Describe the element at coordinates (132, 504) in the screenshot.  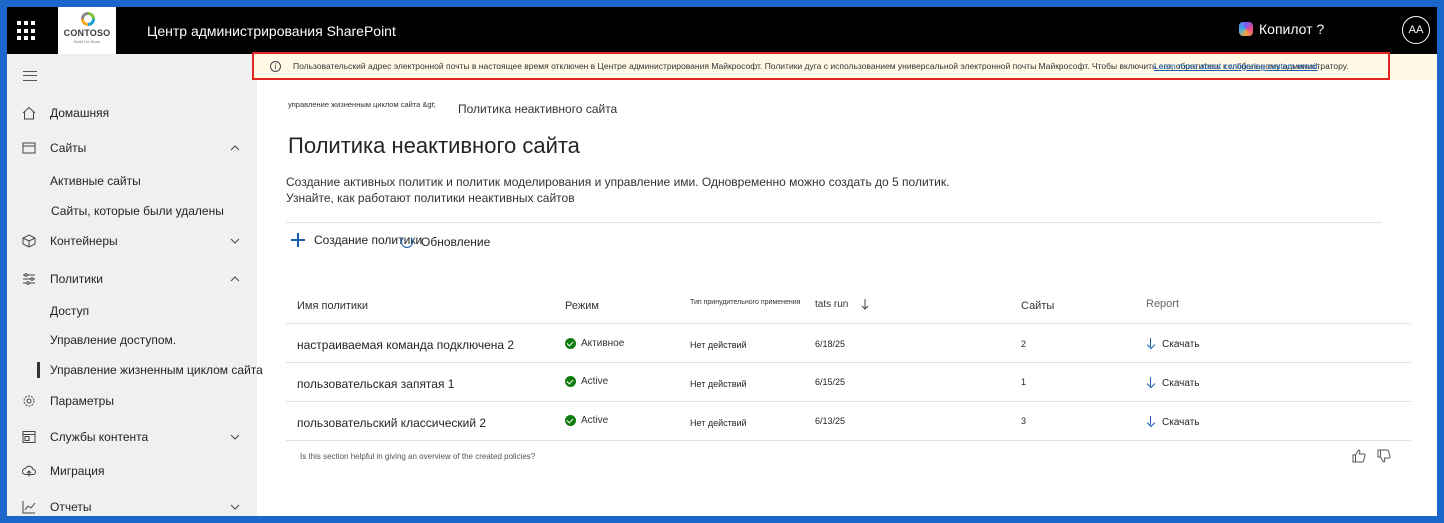
I see `nav-item-reports: Отчеты` at that location.